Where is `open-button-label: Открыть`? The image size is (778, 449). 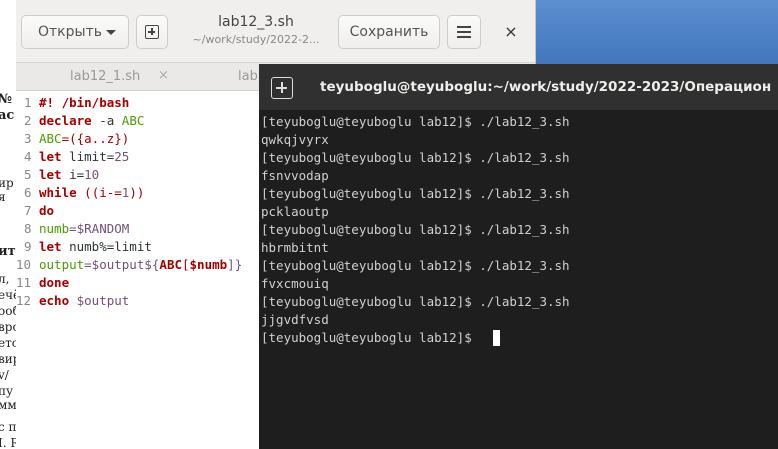
open-button-label: Открыть is located at coordinates (70, 32).